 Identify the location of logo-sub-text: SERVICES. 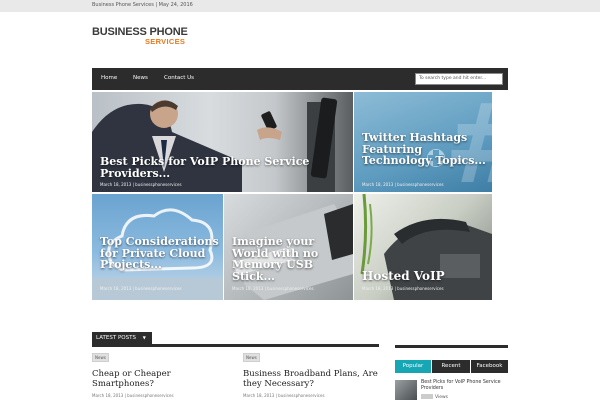
(165, 41).